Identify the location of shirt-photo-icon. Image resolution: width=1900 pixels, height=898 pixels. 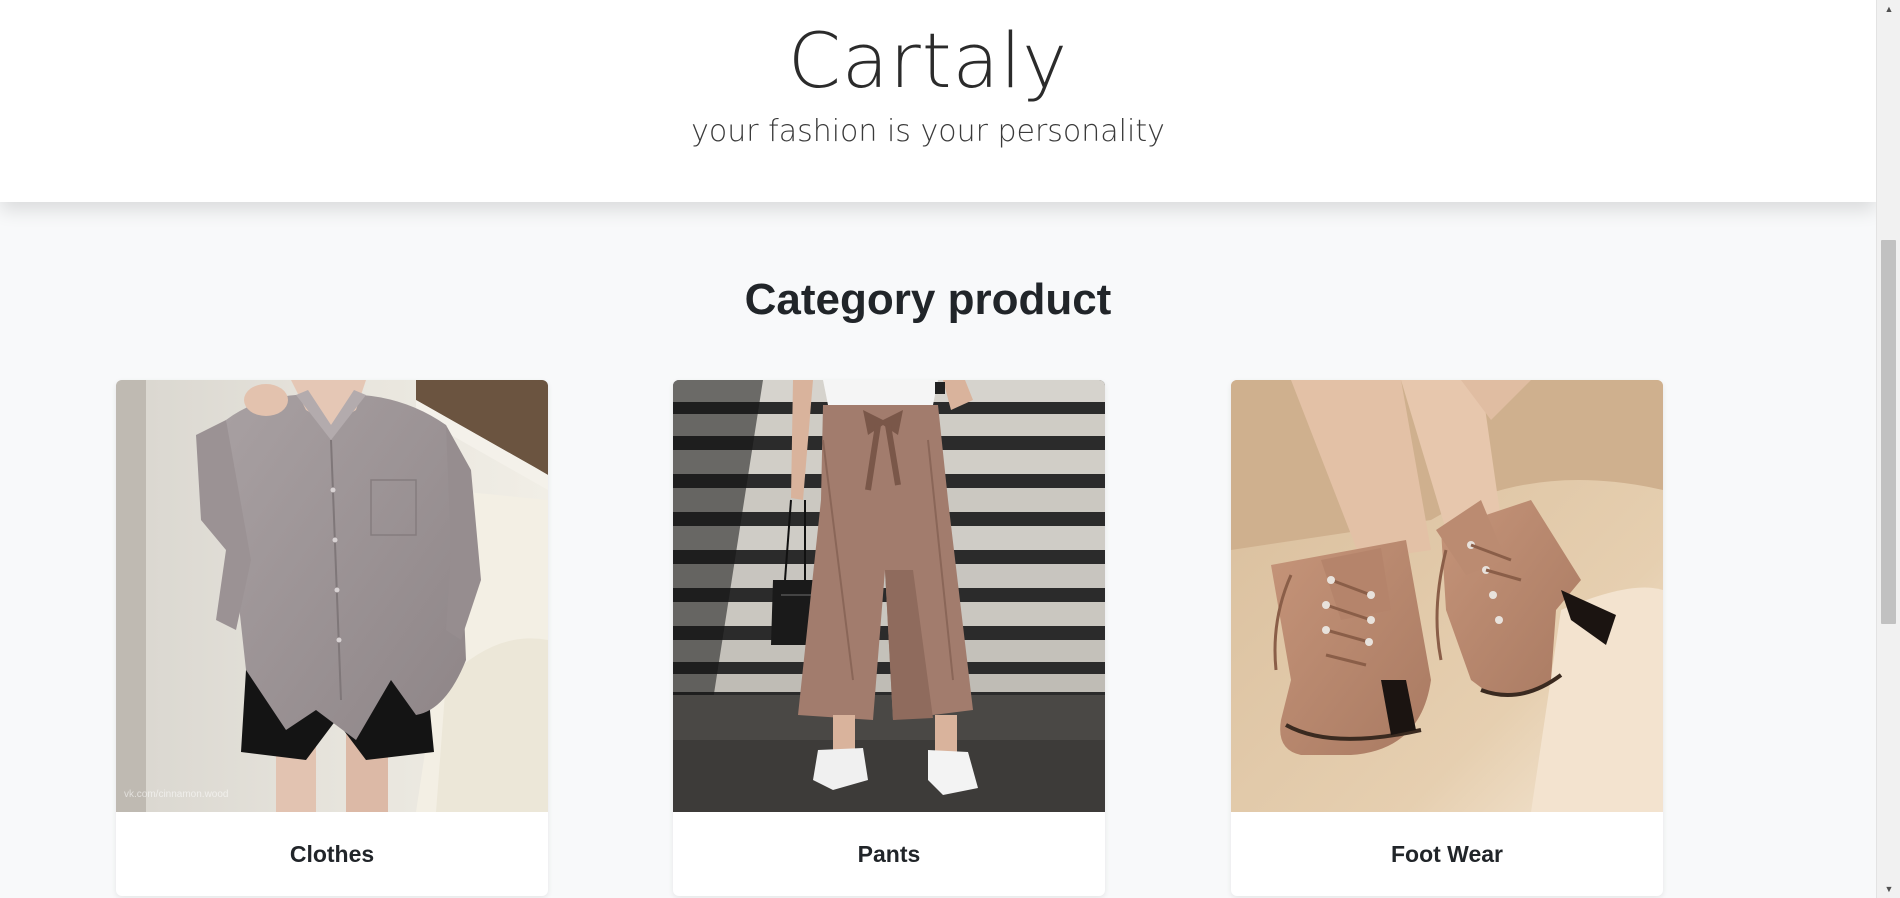
(332, 596).